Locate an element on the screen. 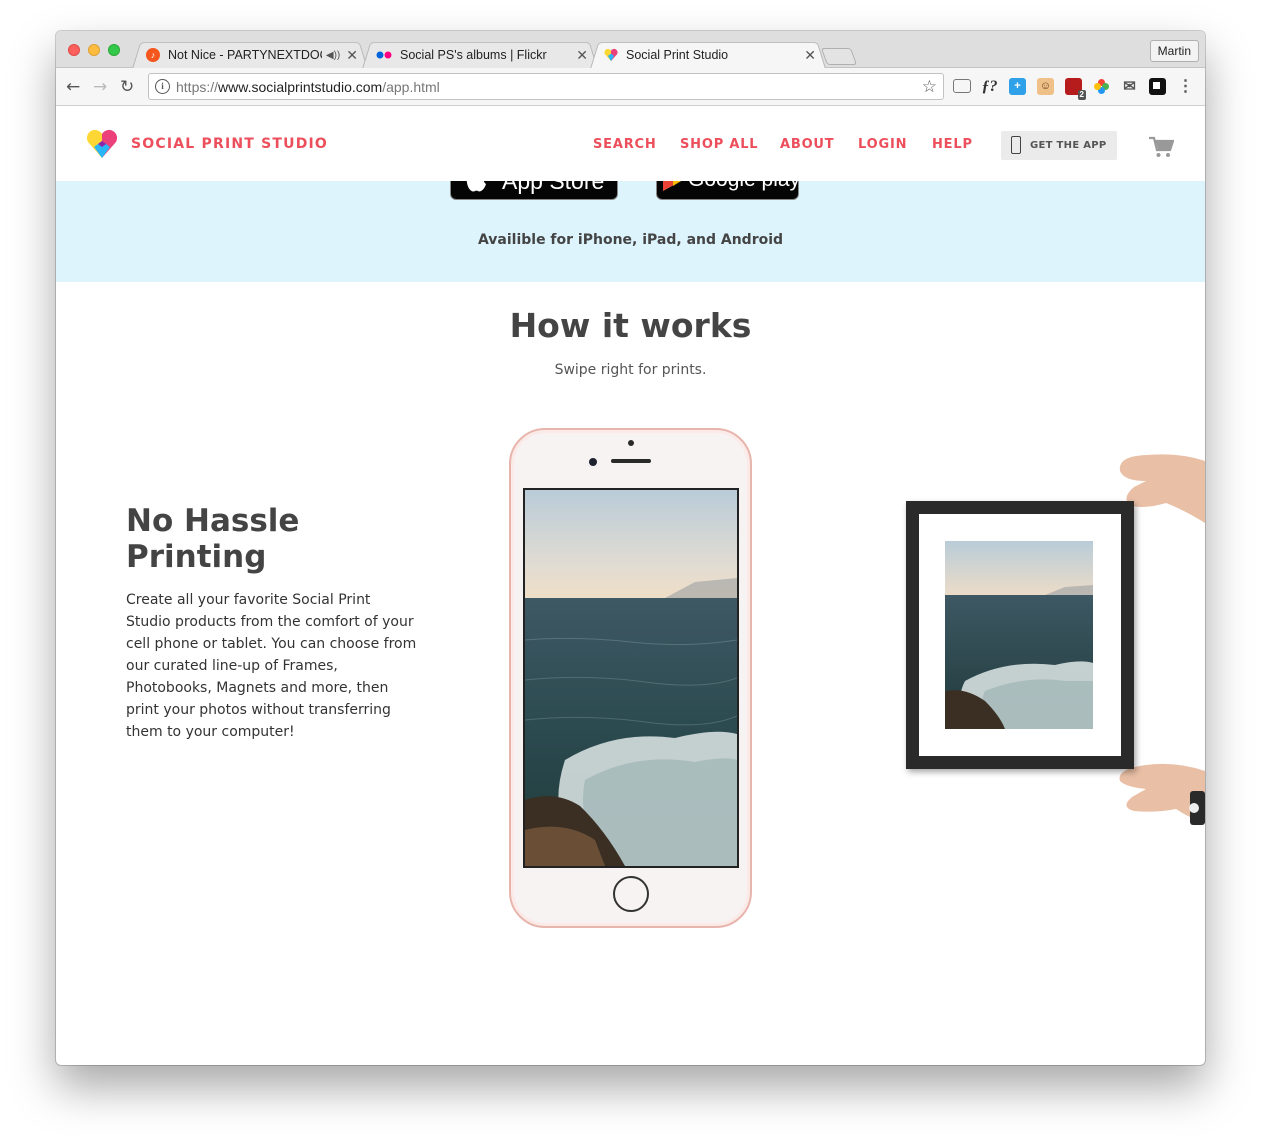  minimize-window-button is located at coordinates (94, 50).